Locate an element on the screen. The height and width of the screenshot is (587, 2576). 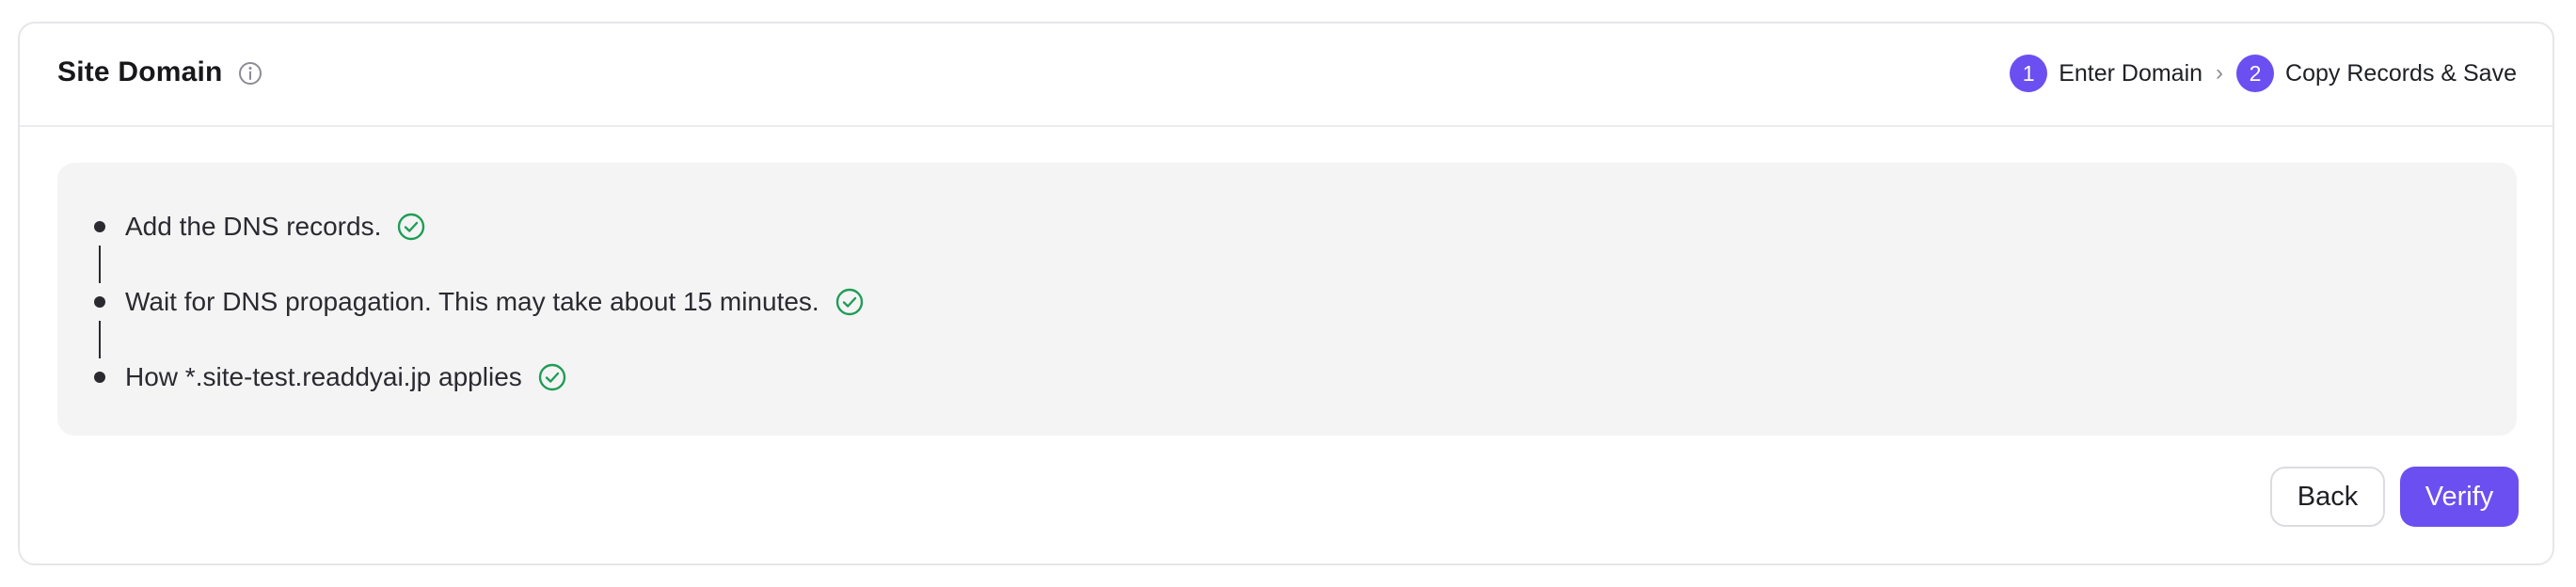
record-step-text: Add the DNS records. is located at coordinates (253, 226).